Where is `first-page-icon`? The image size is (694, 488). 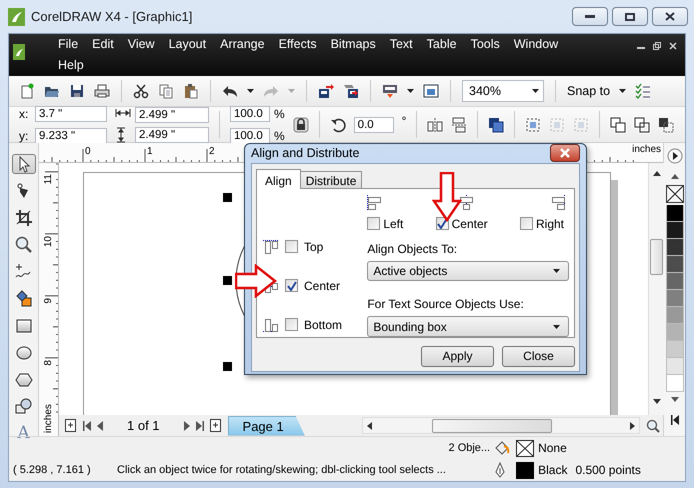 first-page-icon is located at coordinates (87, 425).